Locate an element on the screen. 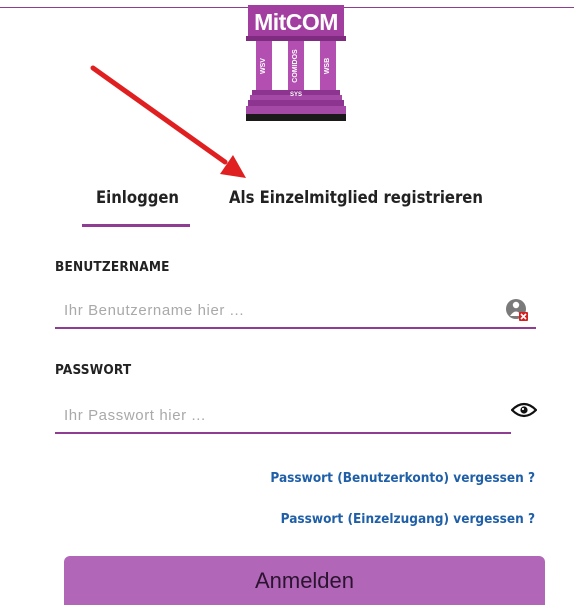 The width and height of the screenshot is (574, 605). forgot-account-password-link: Passwort (Benutzerkonto) vergessen ? is located at coordinates (402, 478).